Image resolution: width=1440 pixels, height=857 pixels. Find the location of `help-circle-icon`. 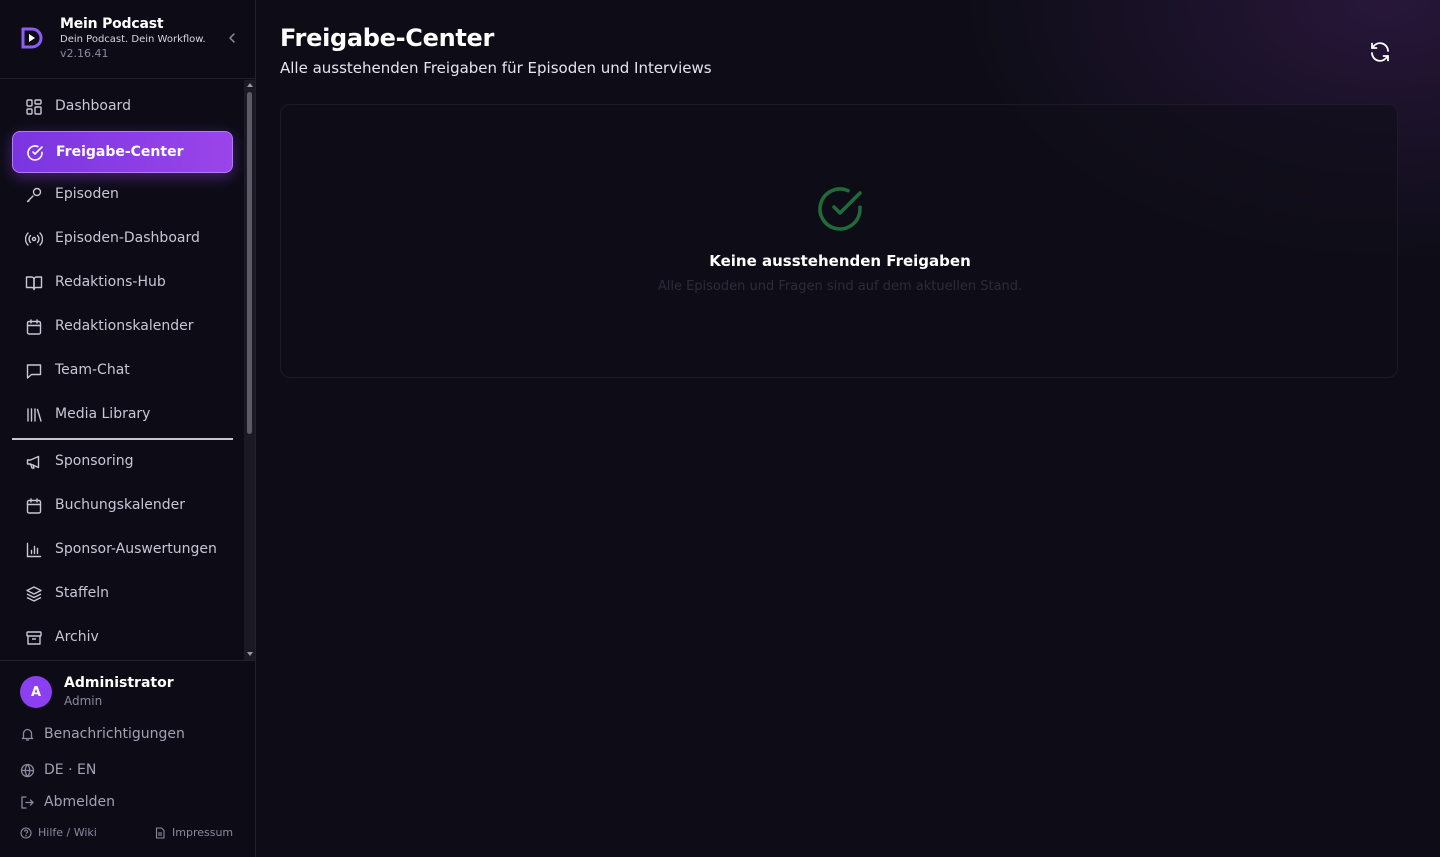

help-circle-icon is located at coordinates (26, 832).